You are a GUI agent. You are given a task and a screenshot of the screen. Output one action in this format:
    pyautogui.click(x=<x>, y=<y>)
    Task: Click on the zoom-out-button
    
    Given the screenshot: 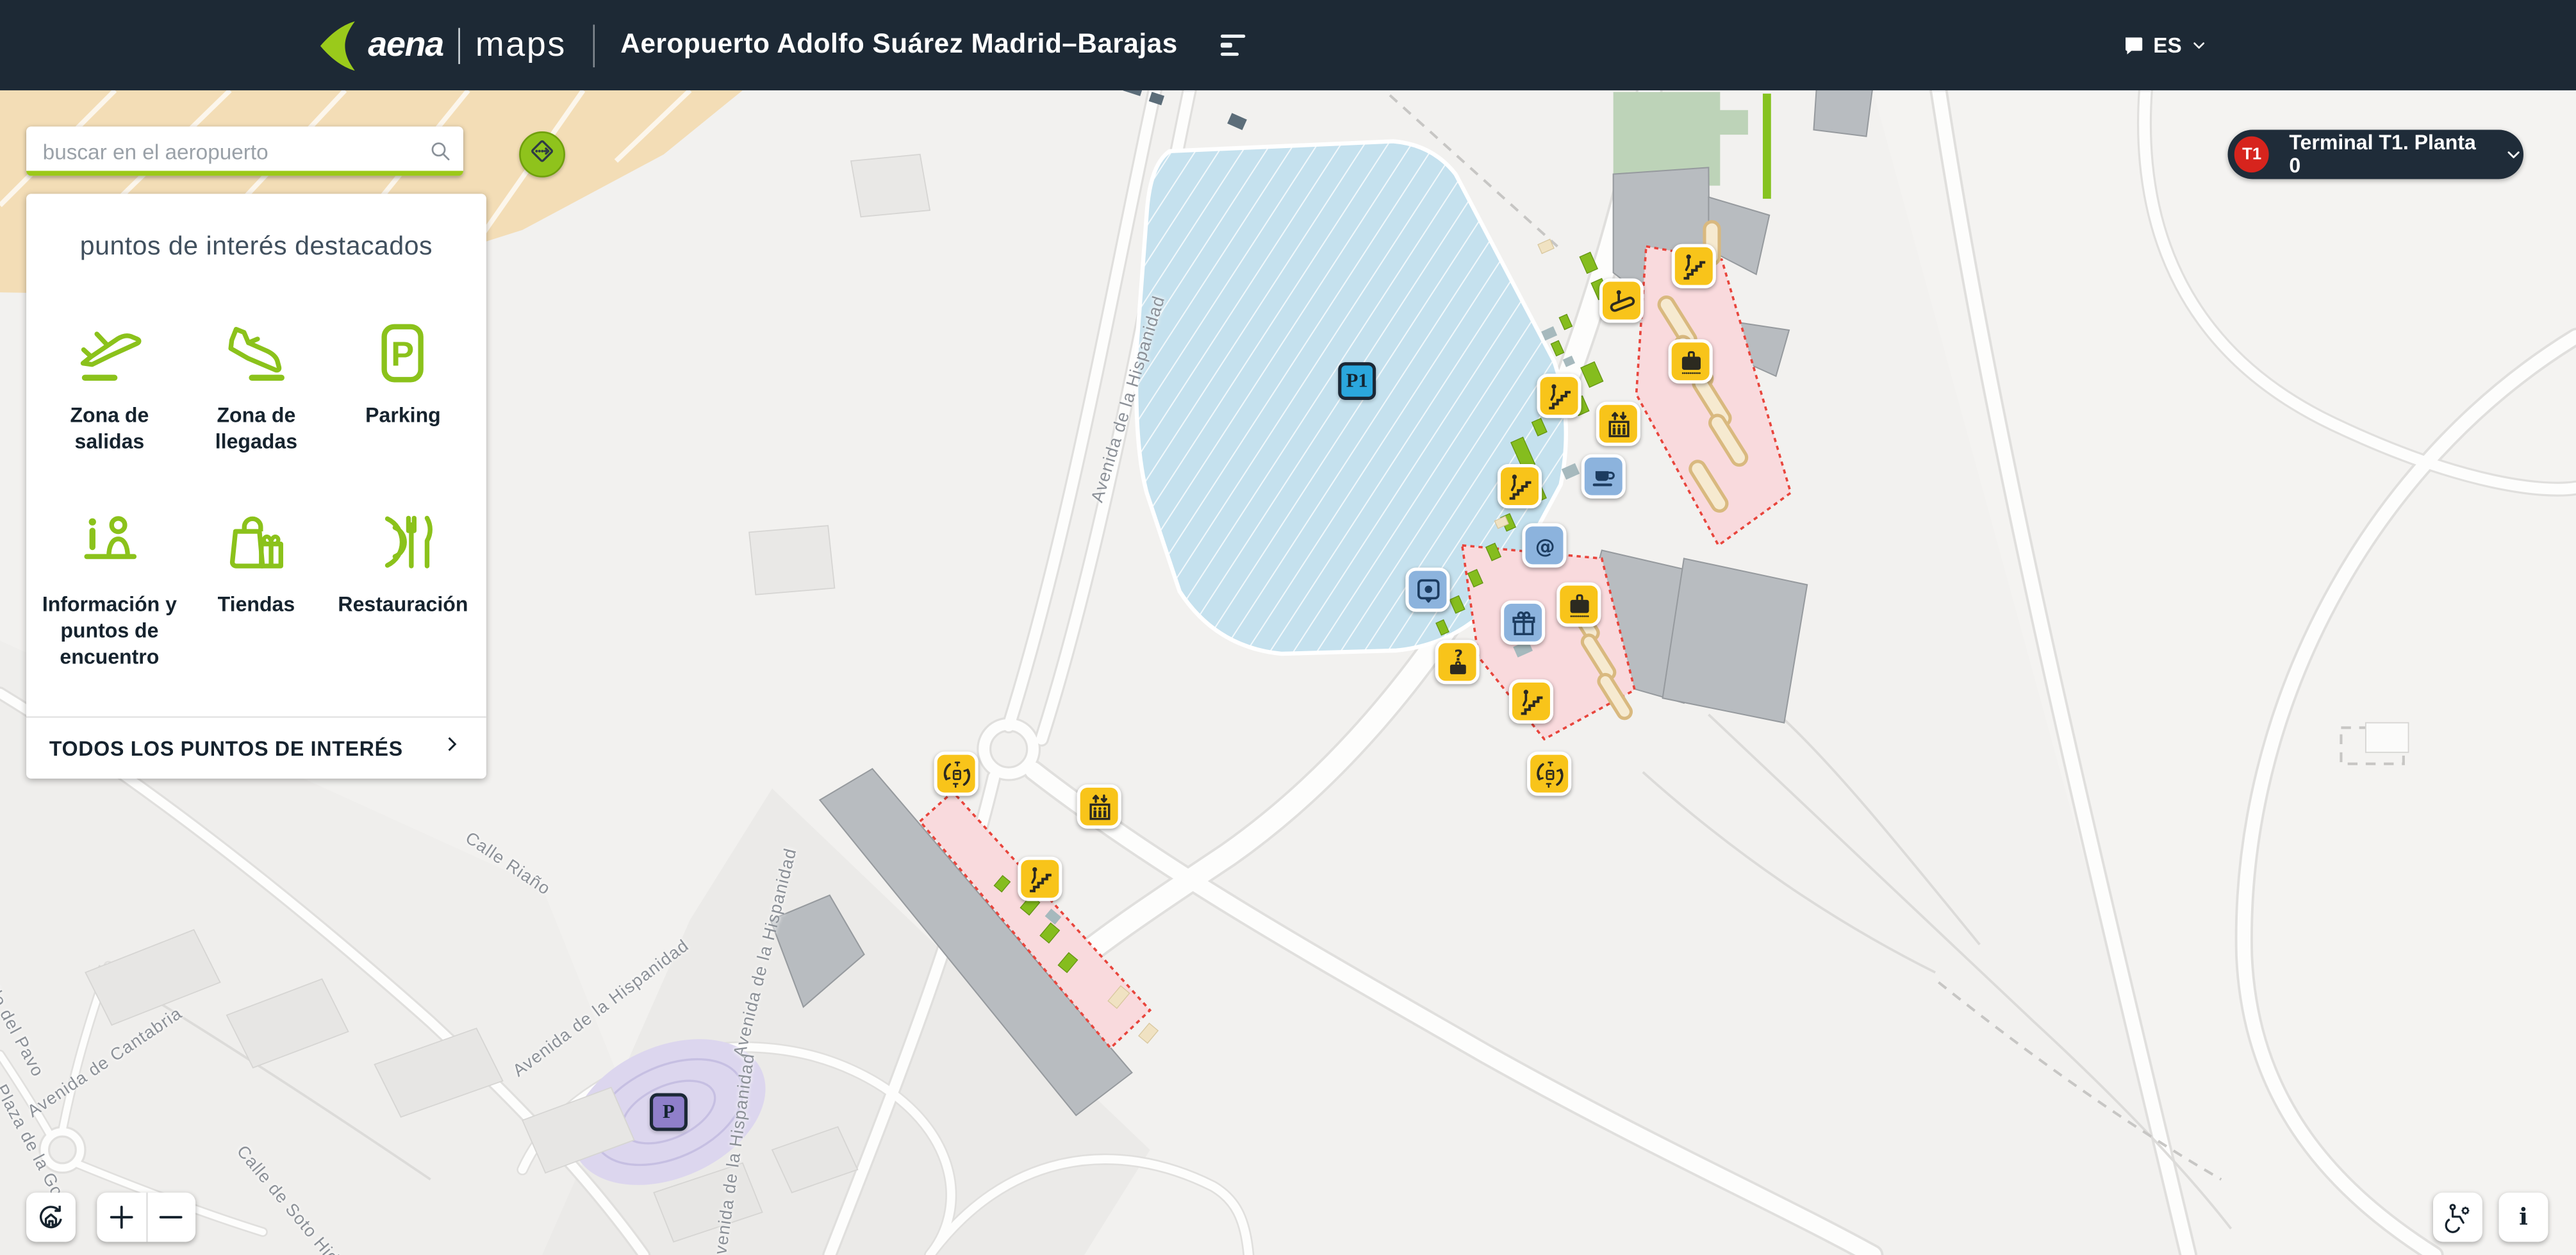 What is the action you would take?
    pyautogui.click(x=171, y=1217)
    